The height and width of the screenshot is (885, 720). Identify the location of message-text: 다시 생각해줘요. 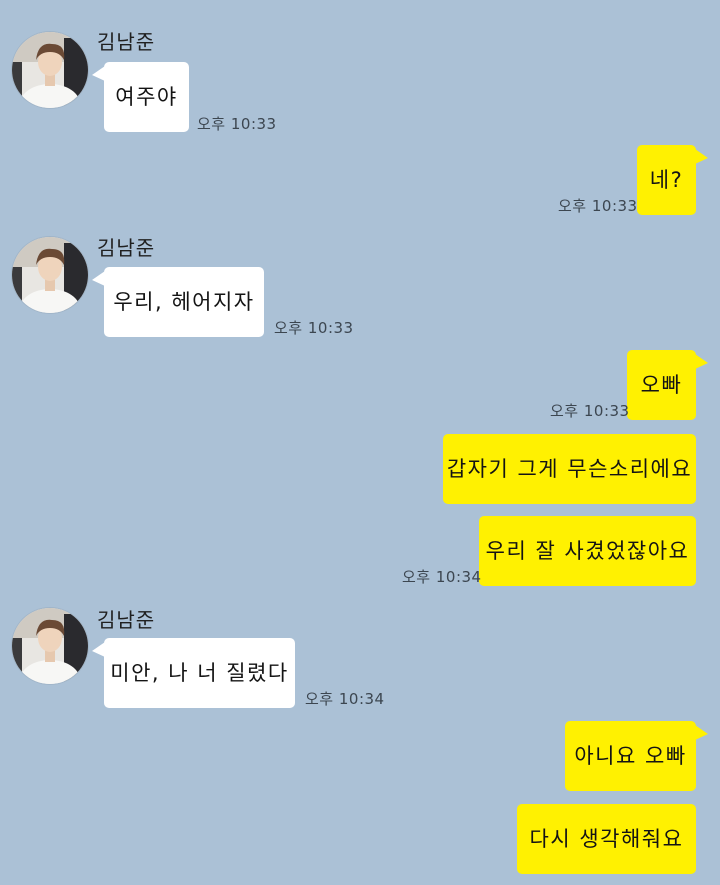
(606, 839).